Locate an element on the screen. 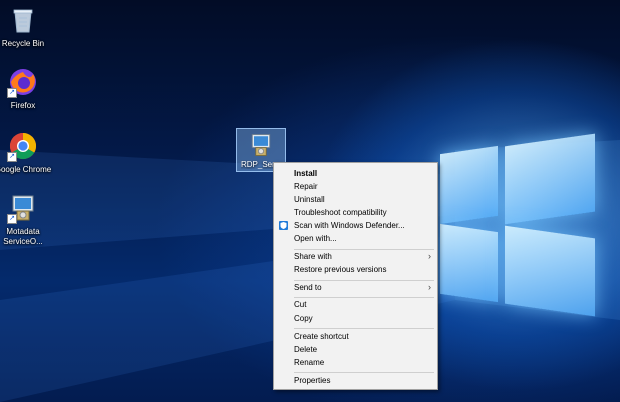 This screenshot has height=402, width=620. menu-item-delete: Delete is located at coordinates (355, 349).